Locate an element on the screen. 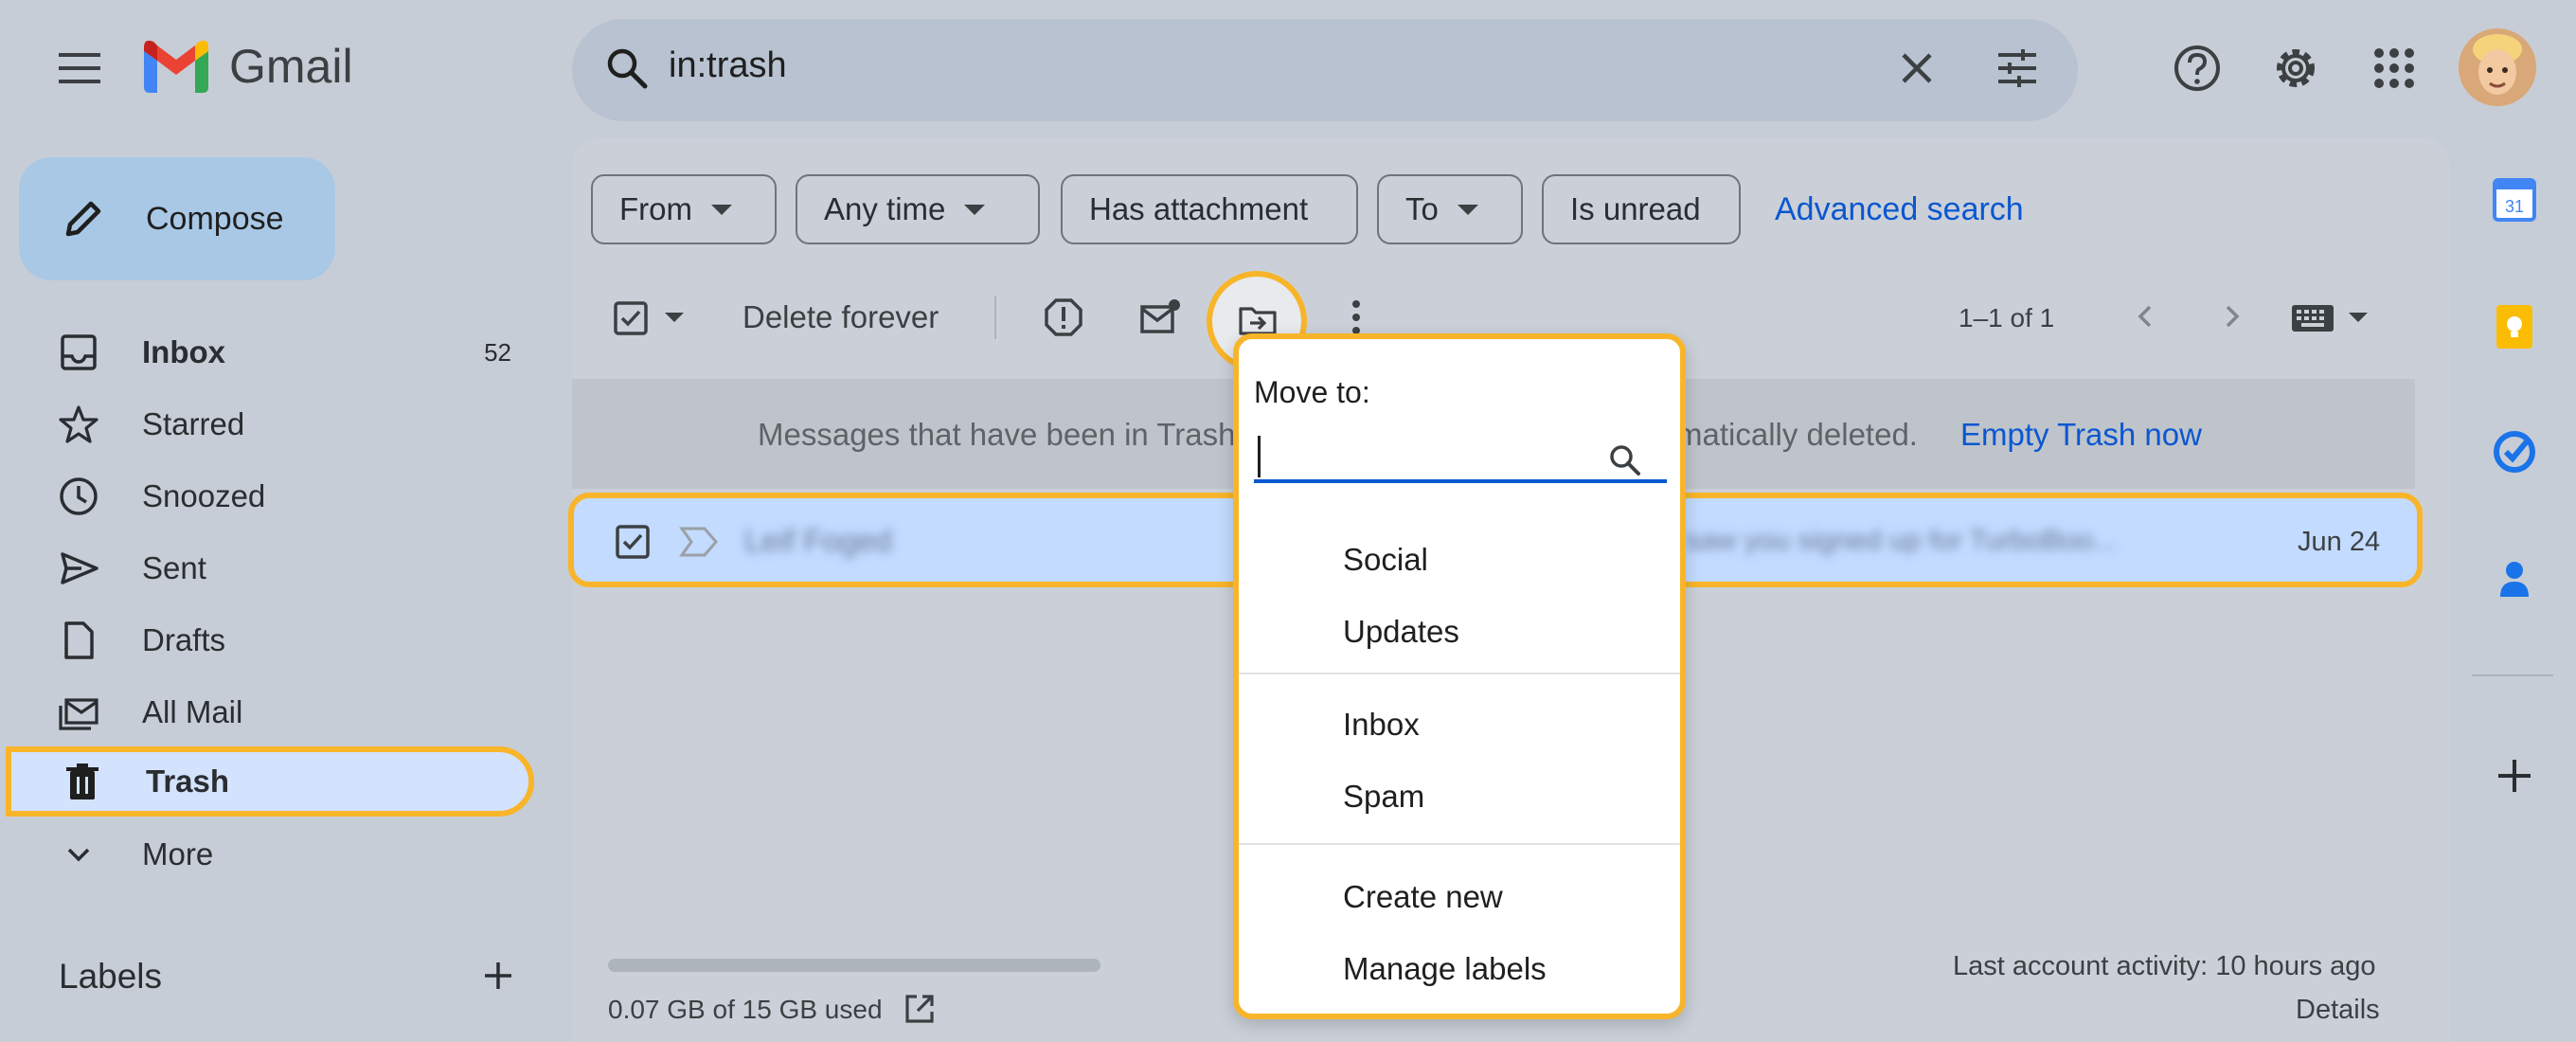 The width and height of the screenshot is (2576, 1042). sidebar-item-label: Inbox is located at coordinates (183, 351).